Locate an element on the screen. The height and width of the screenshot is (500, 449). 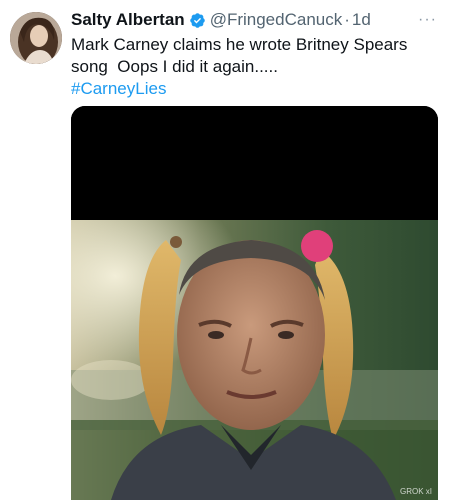
avatar-image is located at coordinates (36, 38).